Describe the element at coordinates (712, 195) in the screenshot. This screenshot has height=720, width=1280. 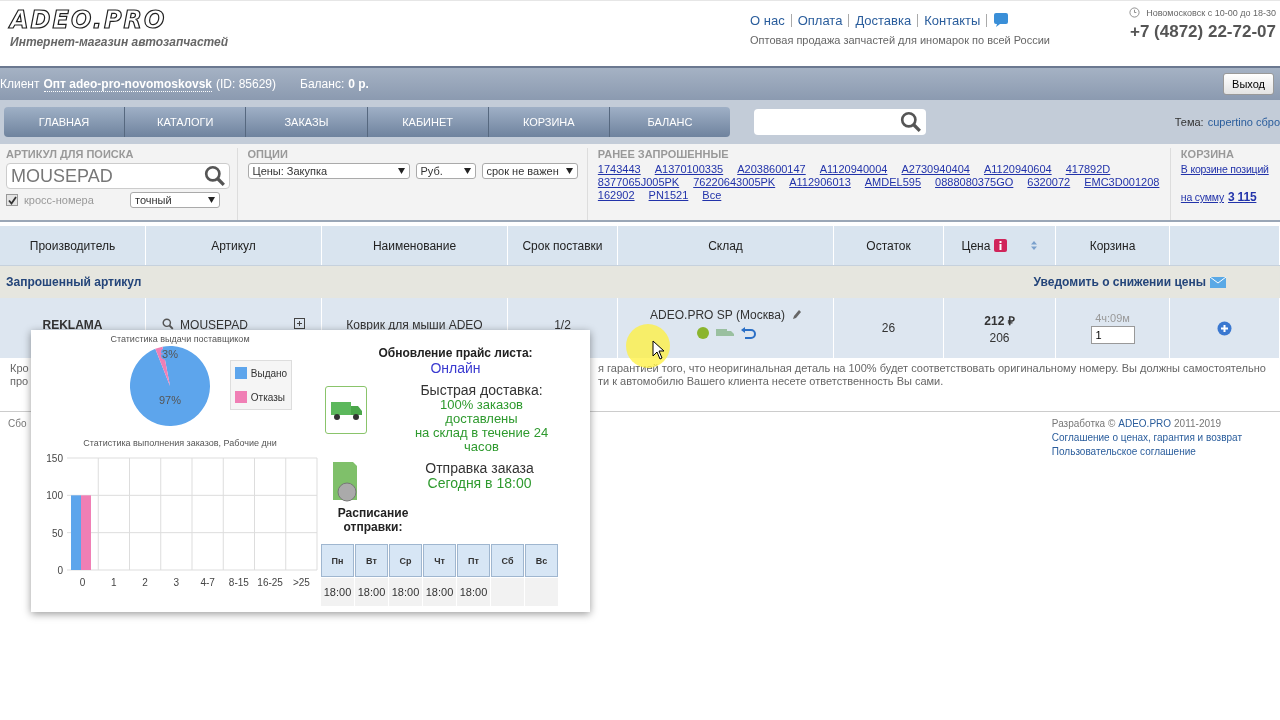
I see `history-link: Все` at that location.